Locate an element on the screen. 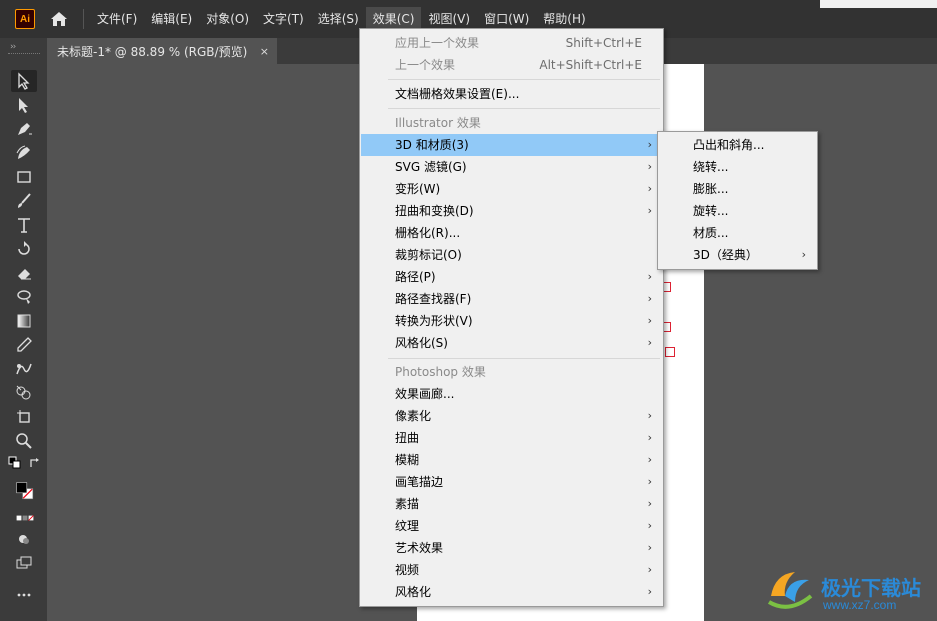 This screenshot has height=621, width=937. background-window-strip is located at coordinates (878, 4).